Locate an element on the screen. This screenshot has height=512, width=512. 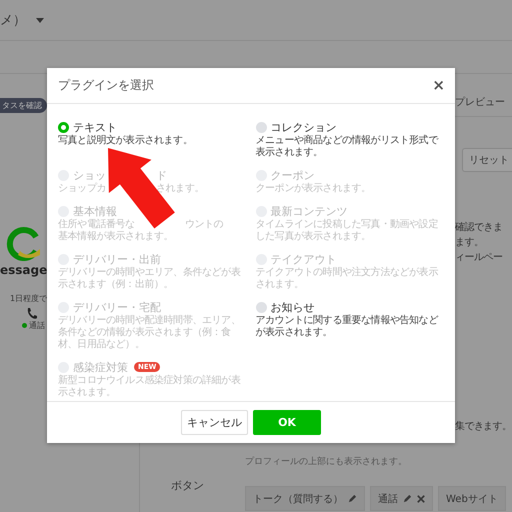
option-description: メニューや商品などの情報がリスト形式で表示されます。 is located at coordinates (348, 147).